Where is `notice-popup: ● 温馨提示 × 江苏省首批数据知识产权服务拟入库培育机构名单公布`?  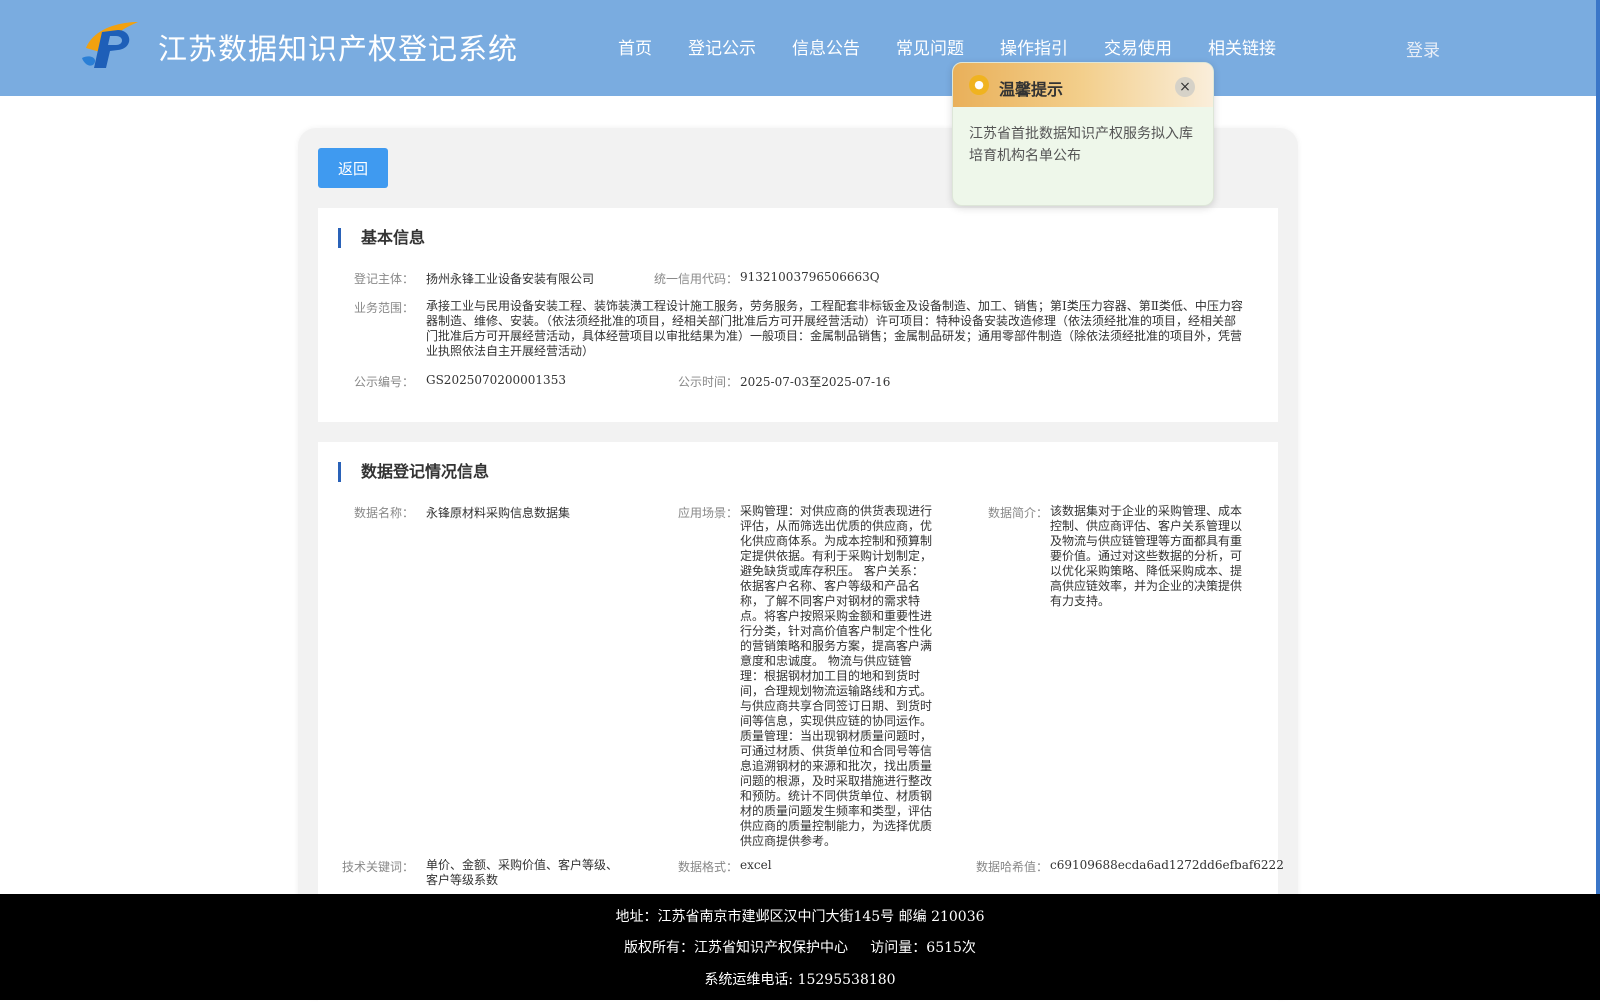 notice-popup: ● 温馨提示 × 江苏省首批数据知识产权服务拟入库培育机构名单公布 is located at coordinates (1083, 134).